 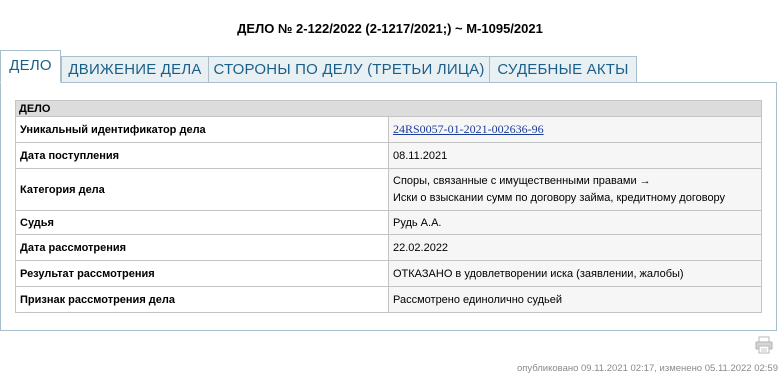 I want to click on tab-case-movement: ДВИЖЕНИЕ ДЕЛА, so click(x=135, y=69).